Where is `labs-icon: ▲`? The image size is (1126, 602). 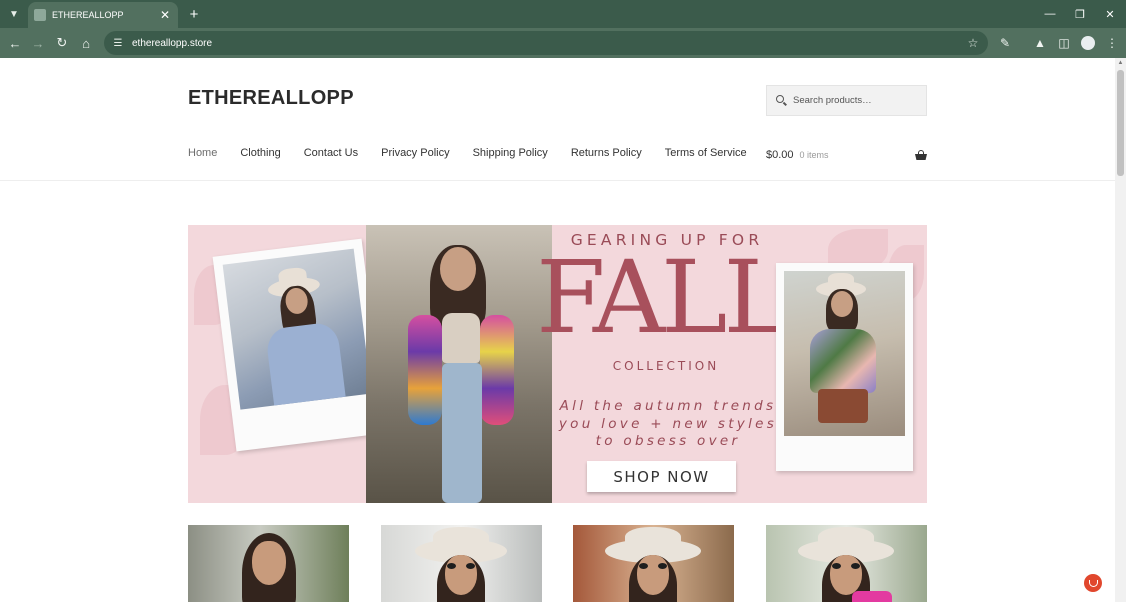
labs-icon: ▲ is located at coordinates (1040, 43).